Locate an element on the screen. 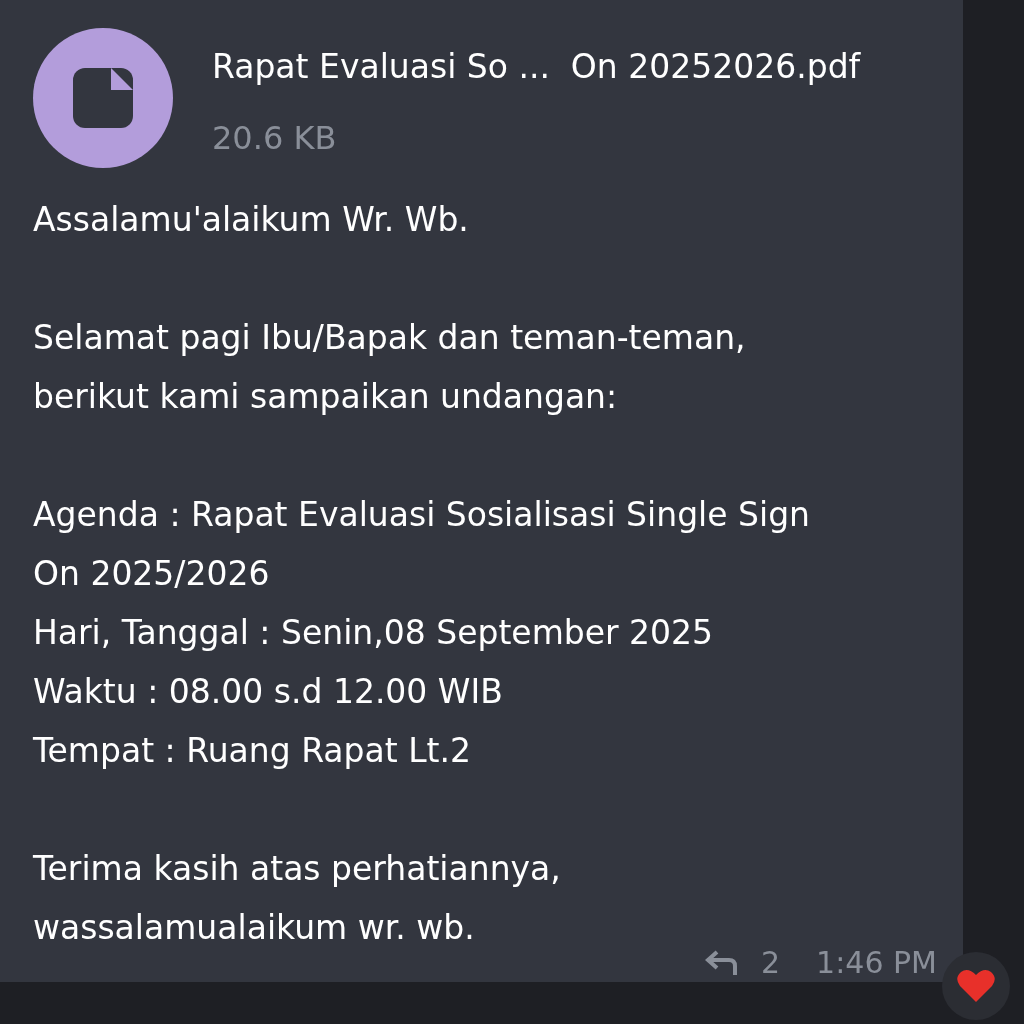 The image size is (1024, 1024). reply-icon is located at coordinates (722, 962).